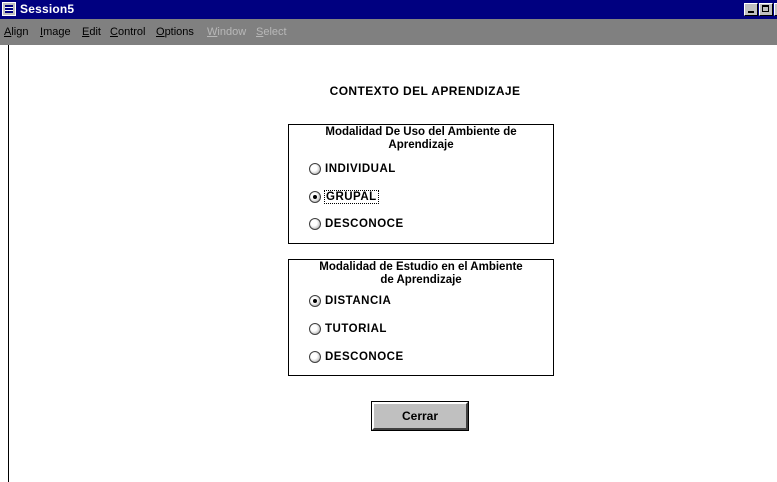 The width and height of the screenshot is (777, 482). I want to click on modalidad-estudio-title-line2: de Aprendizaje, so click(421, 280).